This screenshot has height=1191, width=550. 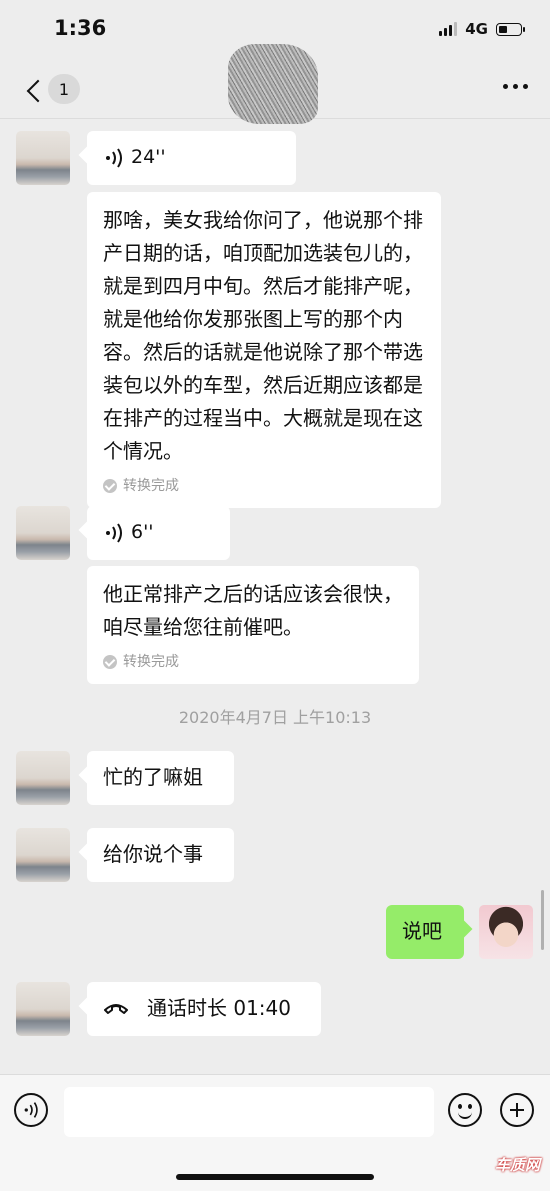 I want to click on voice-transcript: 他正常排产之后的话应该会很快，咱尽量给您往前催吧。 转换完成, so click(x=253, y=625).